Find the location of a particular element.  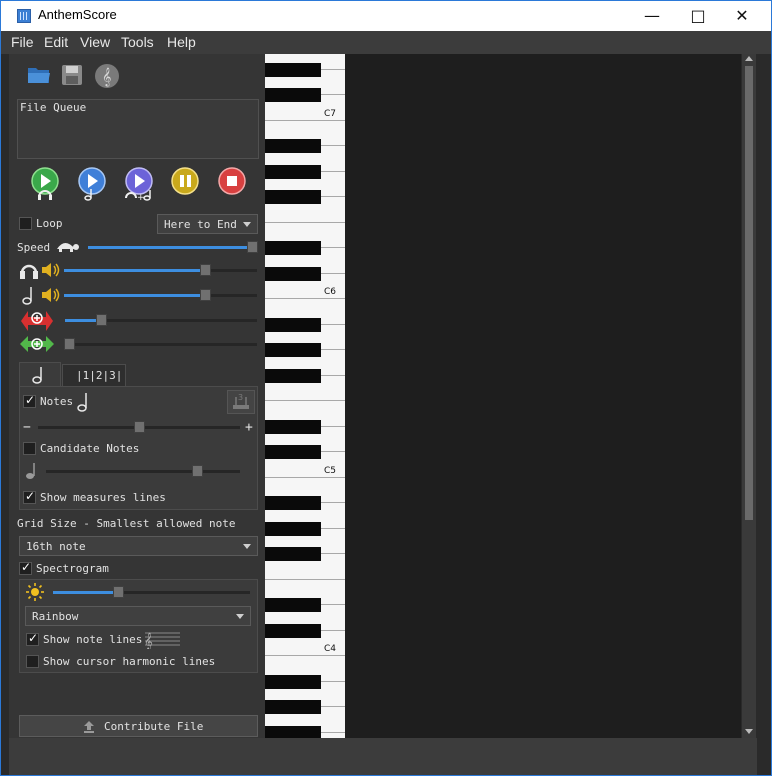

file-queue-list: File Queue is located at coordinates (138, 129).